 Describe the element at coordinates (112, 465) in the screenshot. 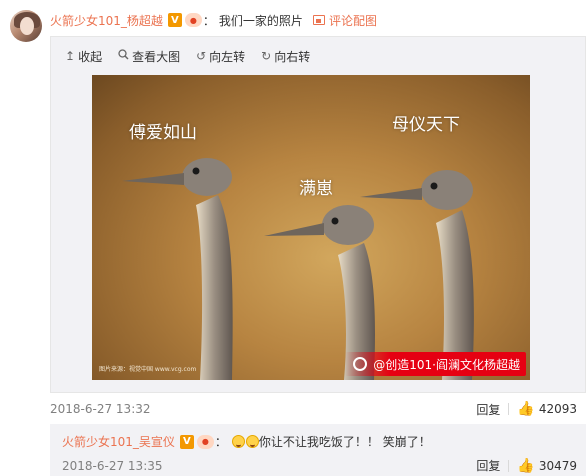

I see `reply-timestamp: 2018-6-27 13:35` at that location.